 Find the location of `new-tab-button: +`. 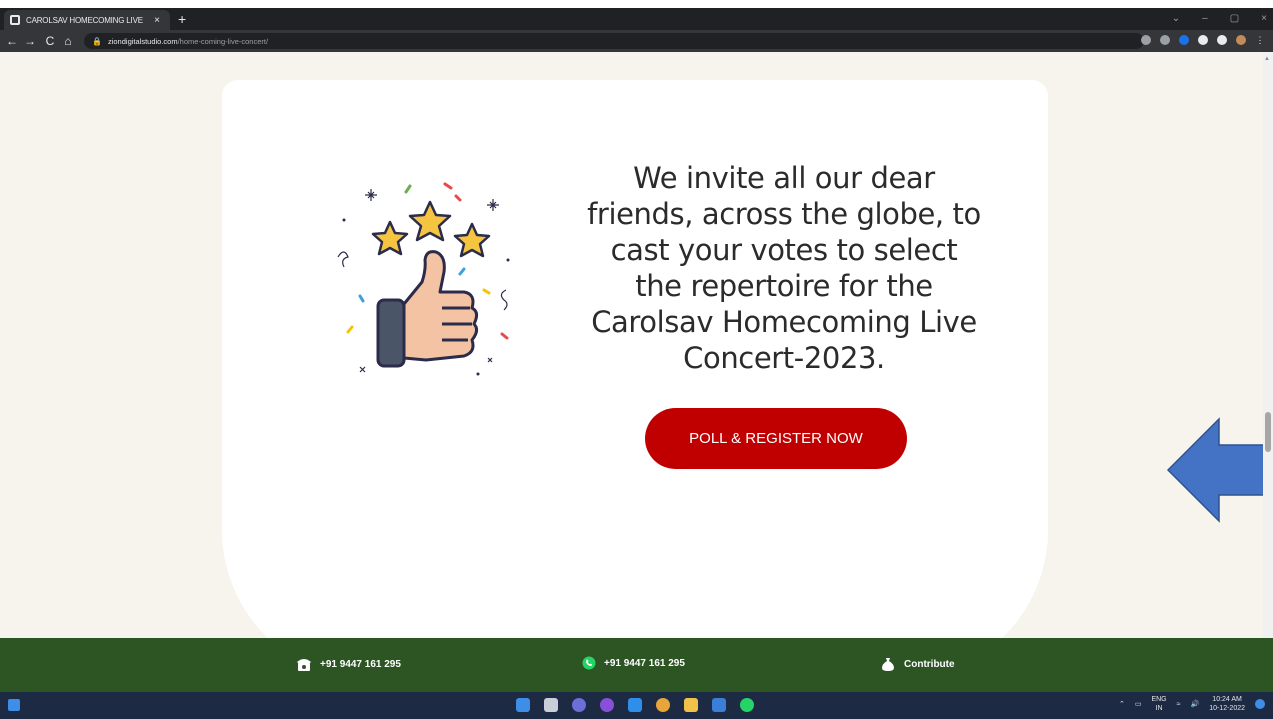

new-tab-button: + is located at coordinates (182, 19).